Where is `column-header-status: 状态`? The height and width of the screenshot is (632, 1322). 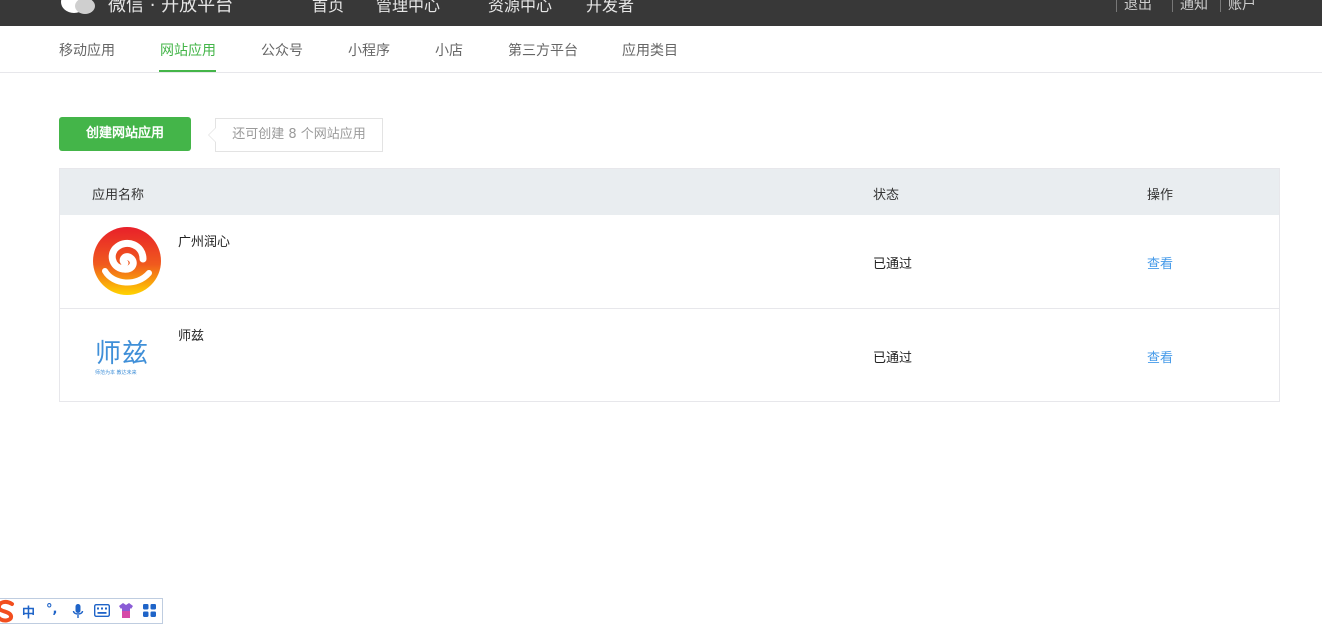
column-header-status: 状态 is located at coordinates (886, 195).